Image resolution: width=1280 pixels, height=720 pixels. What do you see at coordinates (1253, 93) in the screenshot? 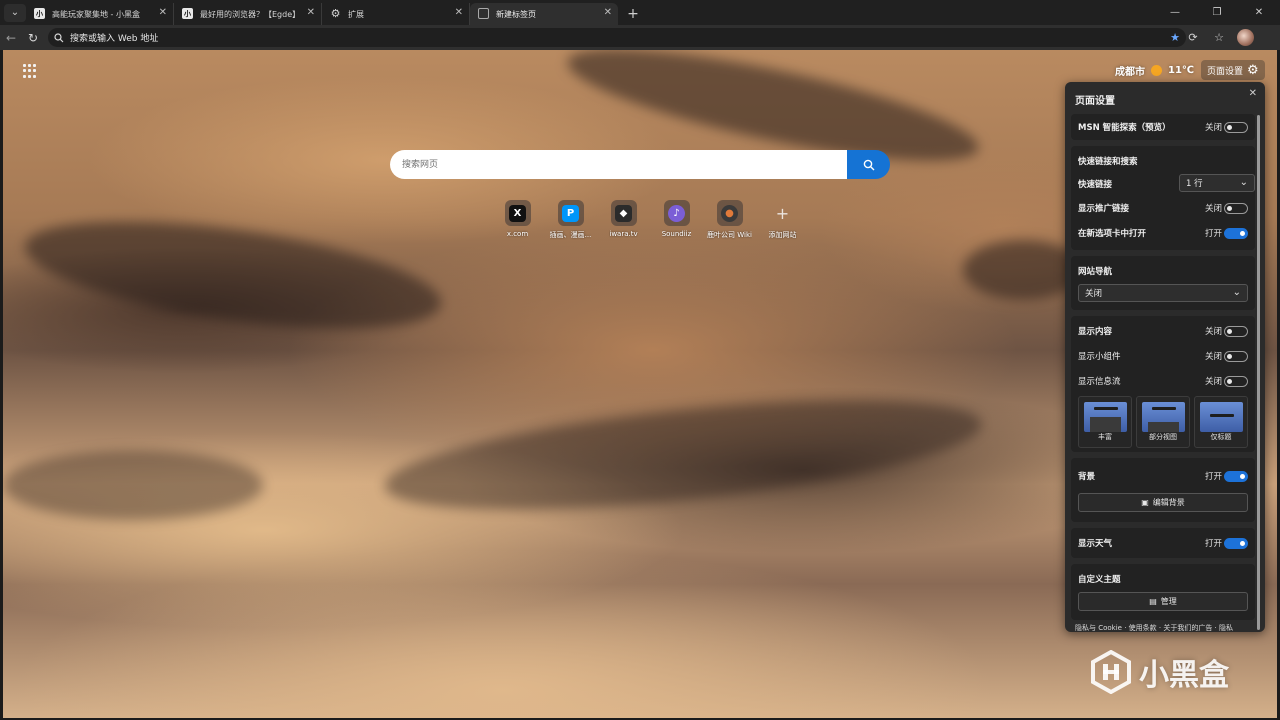
I see `close-icon: ✕` at bounding box center [1253, 93].